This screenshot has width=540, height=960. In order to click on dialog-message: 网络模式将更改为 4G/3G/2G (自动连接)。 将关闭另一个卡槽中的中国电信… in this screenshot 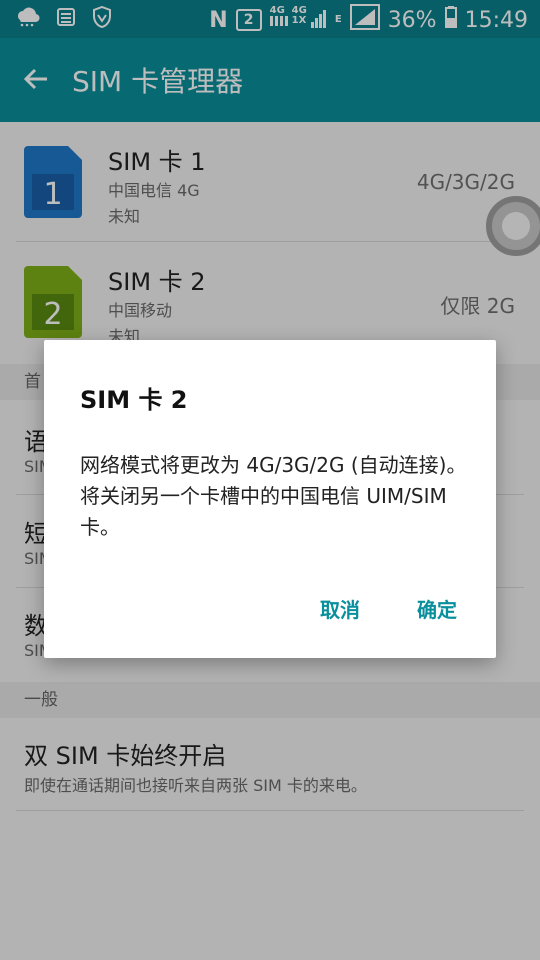, I will do `click(273, 496)`.